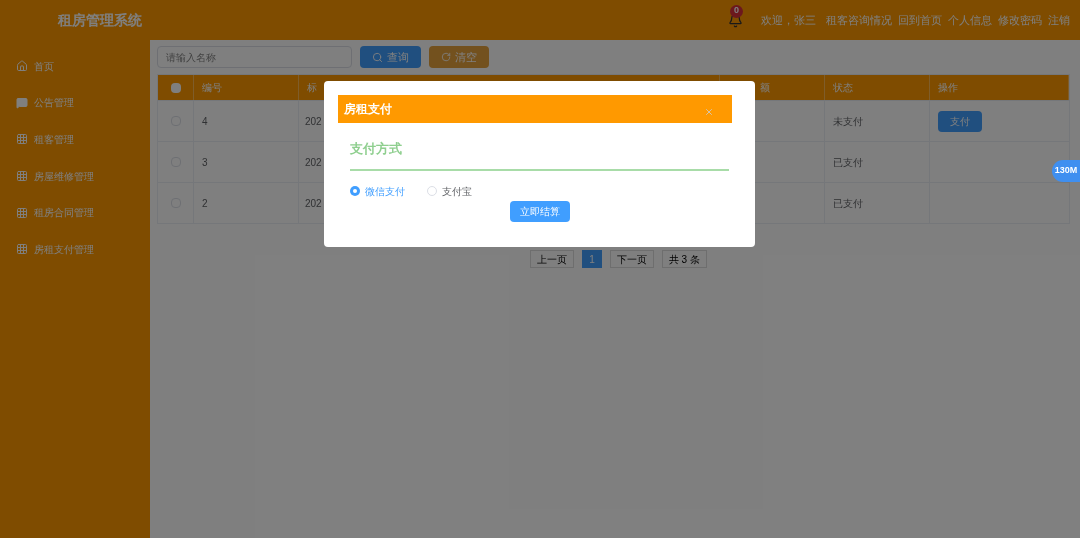 The image size is (1080, 538). What do you see at coordinates (355, 191) in the screenshot?
I see `radio-button` at bounding box center [355, 191].